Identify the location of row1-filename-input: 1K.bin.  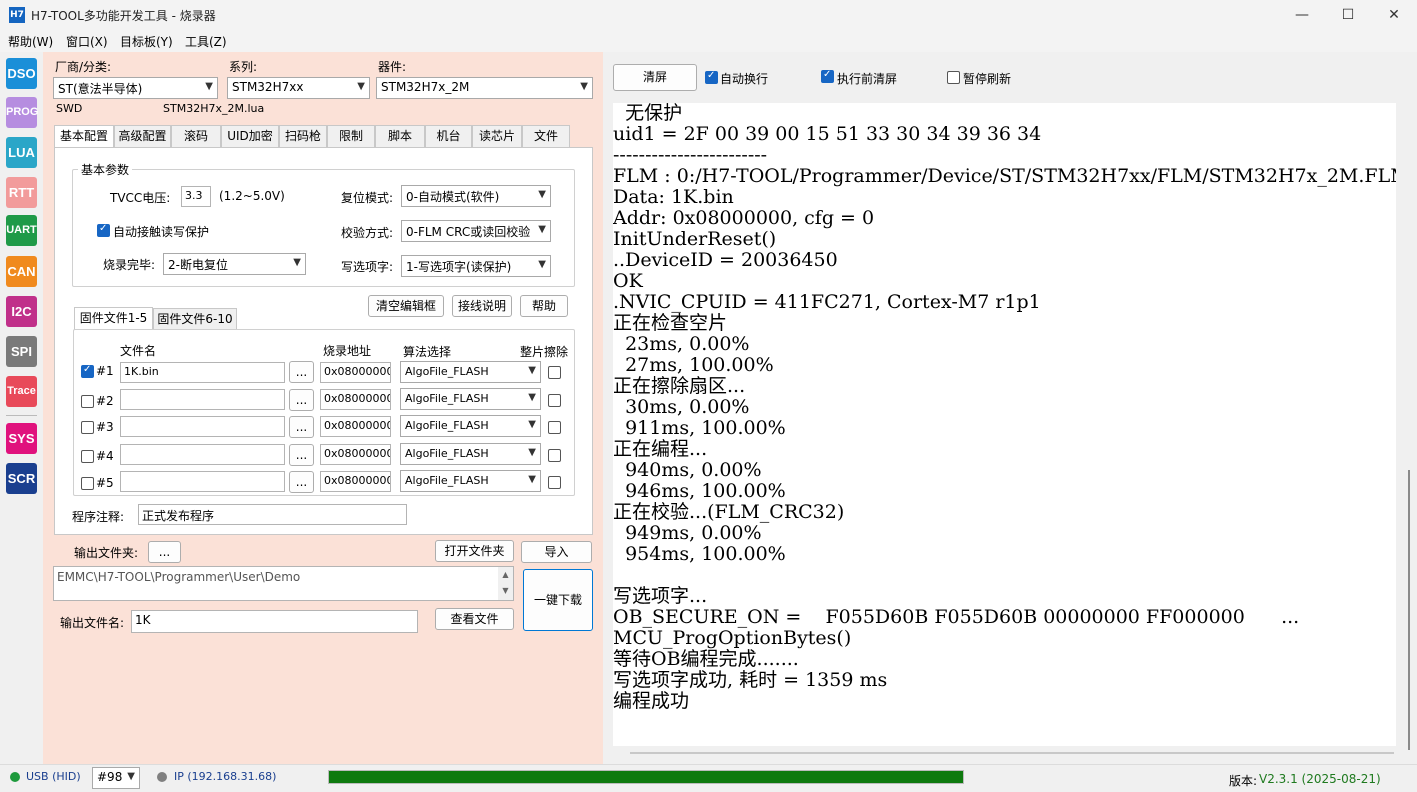
(202, 372).